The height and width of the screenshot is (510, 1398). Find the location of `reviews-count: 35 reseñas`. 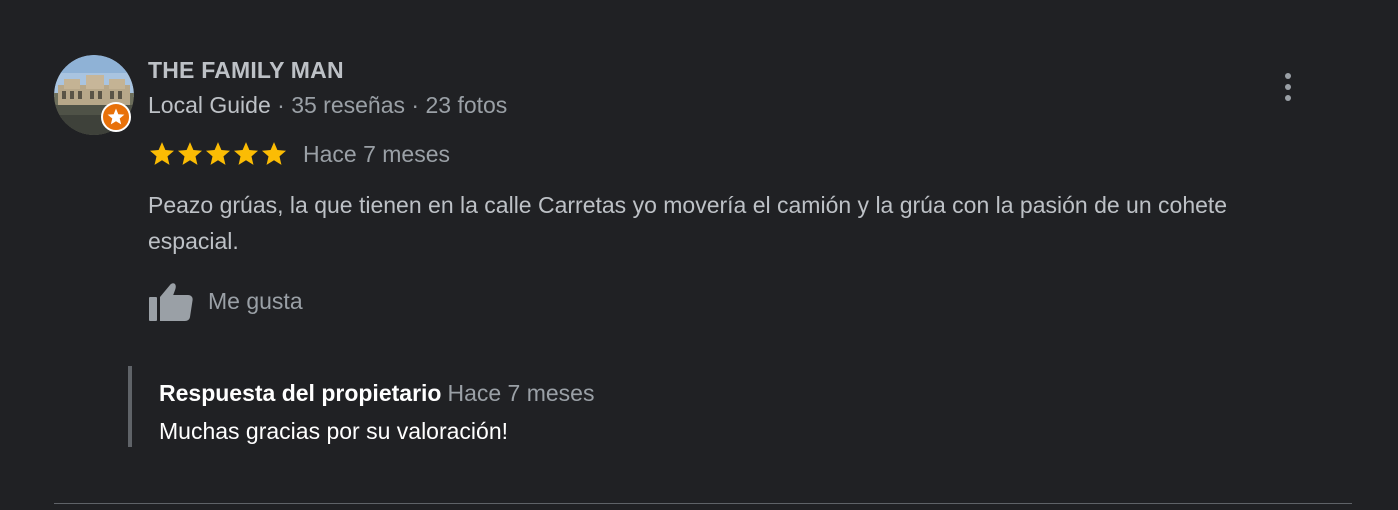

reviews-count: 35 reseñas is located at coordinates (348, 105).